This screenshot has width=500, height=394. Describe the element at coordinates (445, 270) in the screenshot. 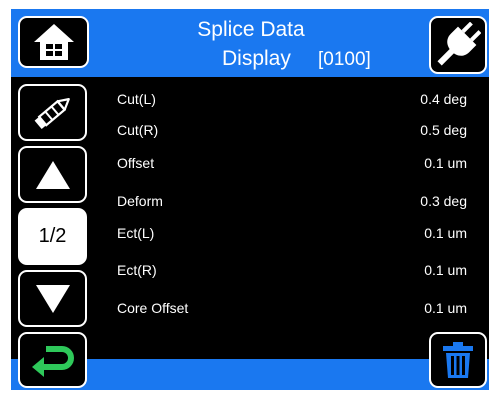

I see `row-value-ect-r: 0.1 um` at that location.